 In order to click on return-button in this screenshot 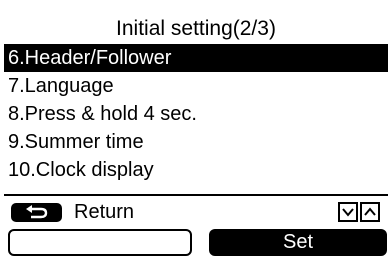, I will do `click(36, 212)`.